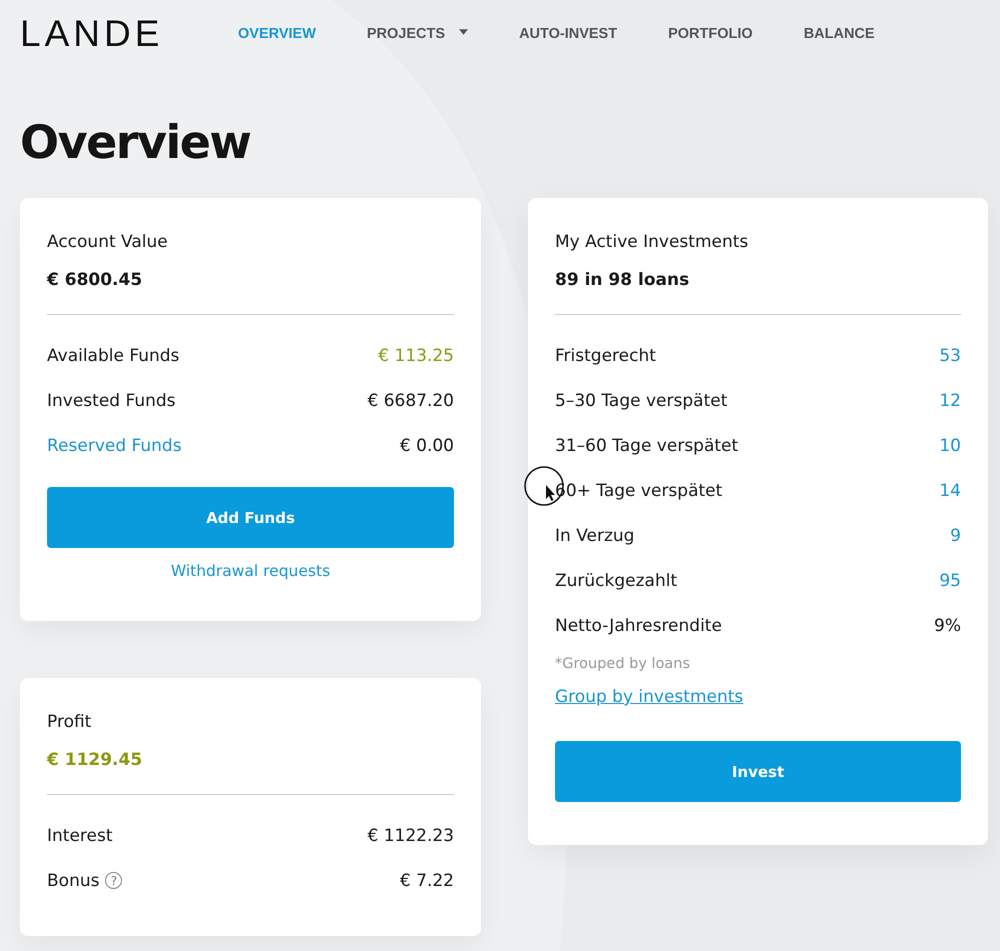 The image size is (1000, 951). Describe the element at coordinates (947, 626) in the screenshot. I see `row-value: 9%` at that location.